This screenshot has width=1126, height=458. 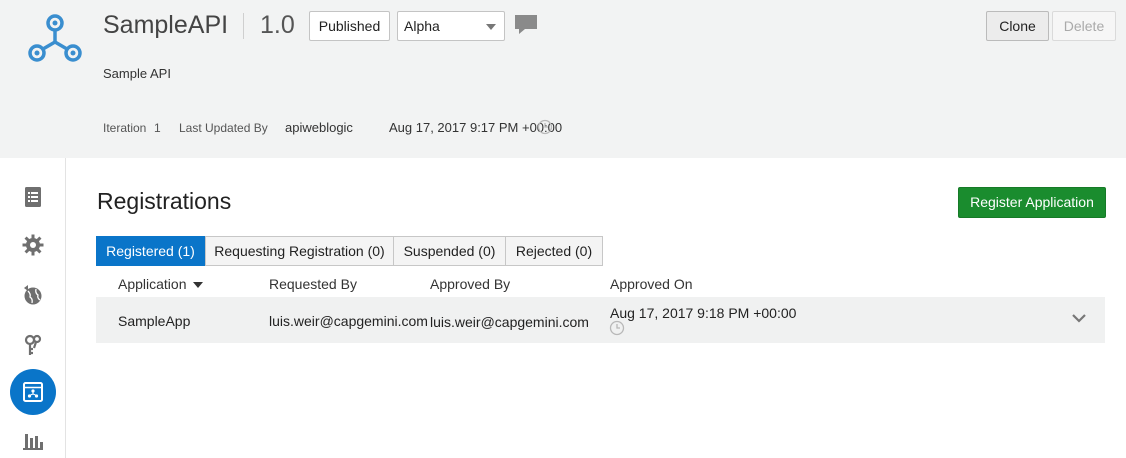 What do you see at coordinates (313, 284) in the screenshot?
I see `column-header-requested-by: Requested By` at bounding box center [313, 284].